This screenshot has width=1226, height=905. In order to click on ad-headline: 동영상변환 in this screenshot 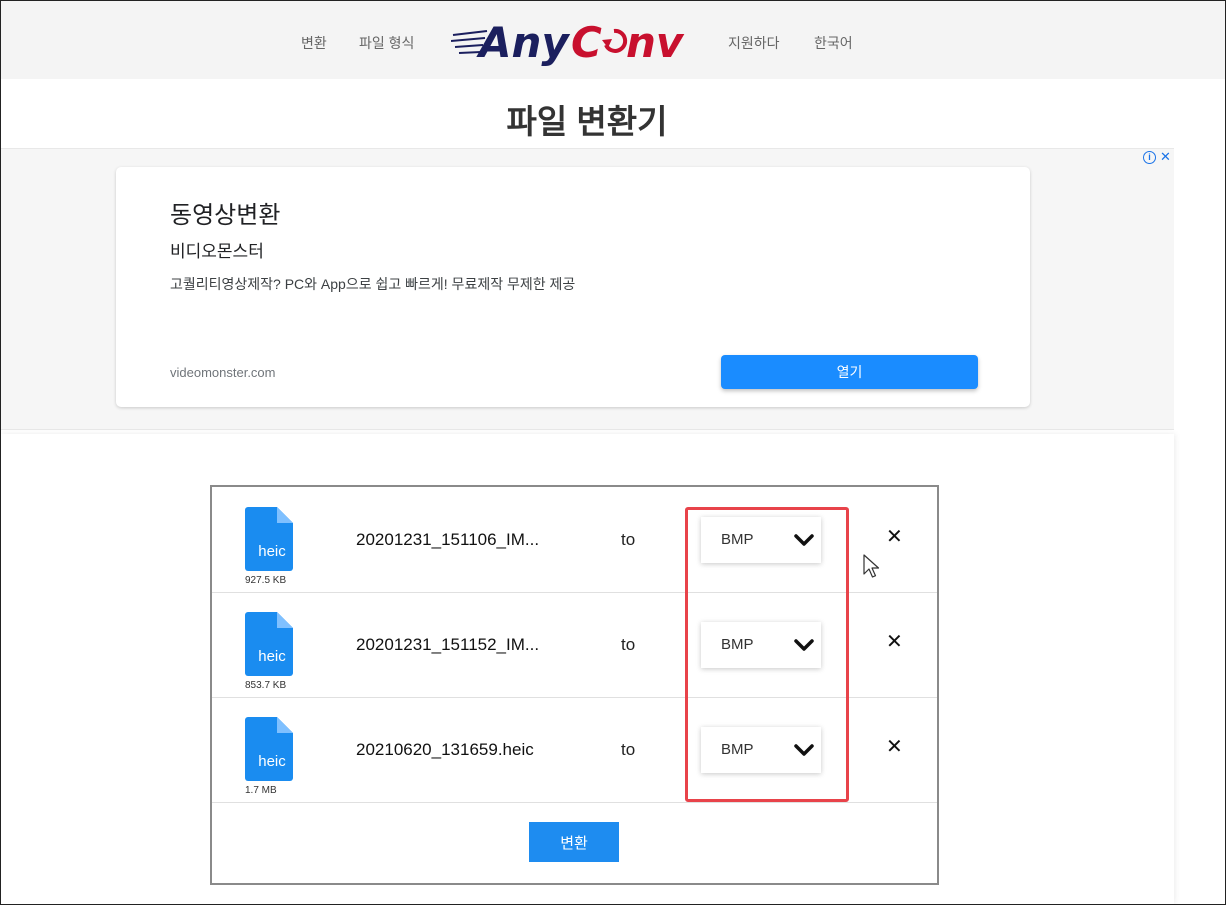, I will do `click(225, 212)`.